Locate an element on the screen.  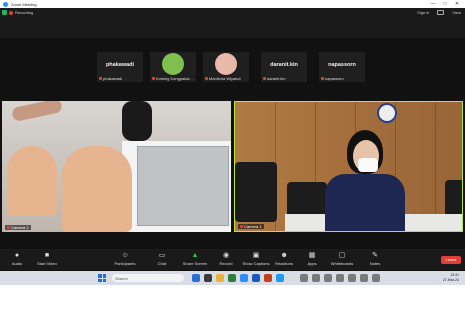
participant-tile: phakawadi phakawadi is located at coordinates (120, 67).